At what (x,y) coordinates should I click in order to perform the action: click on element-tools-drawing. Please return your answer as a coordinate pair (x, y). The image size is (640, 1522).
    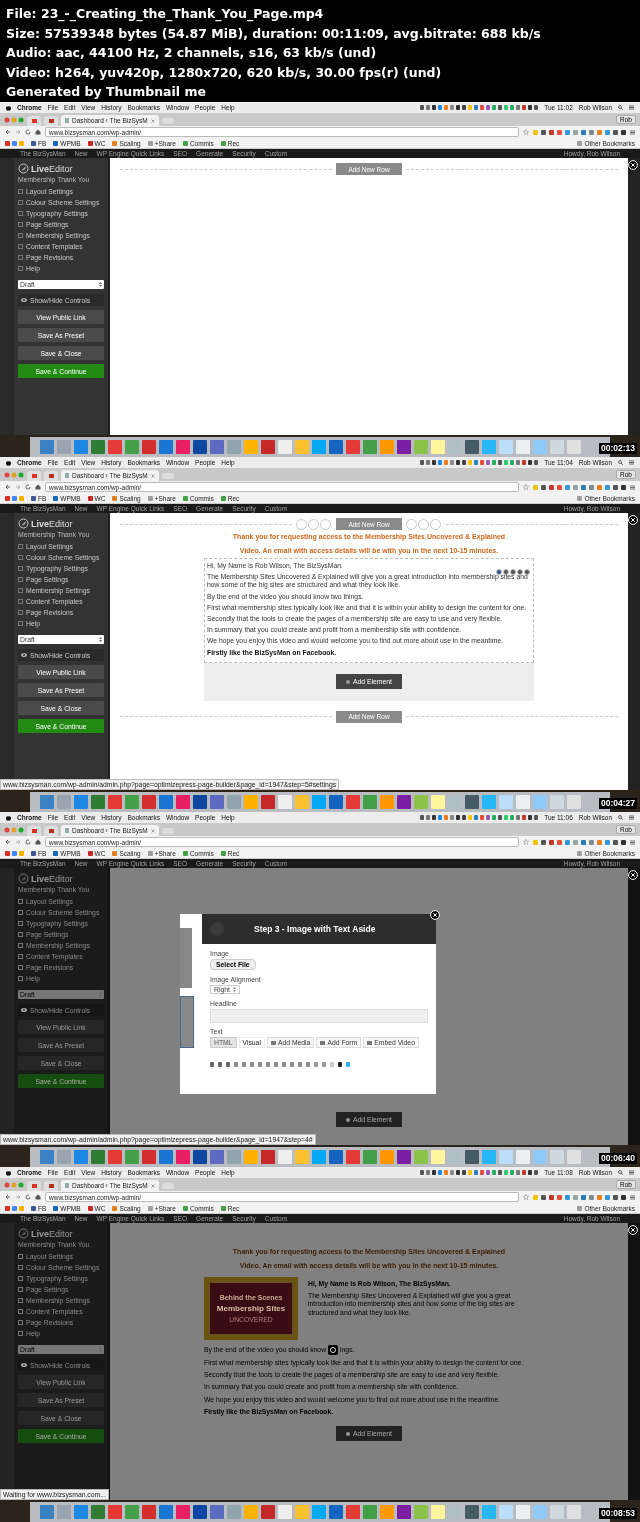
    Looking at the image, I should click on (513, 572).